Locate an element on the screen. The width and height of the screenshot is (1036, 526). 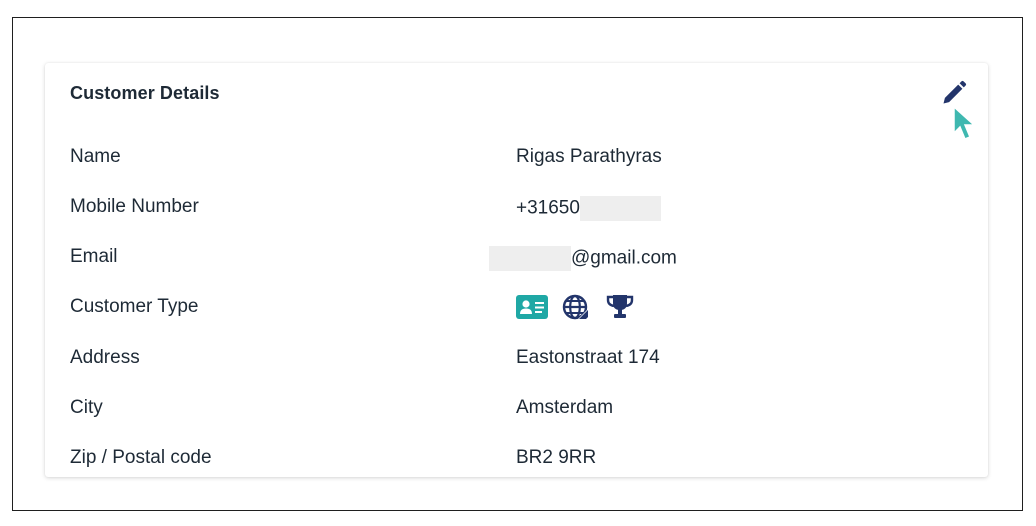
field-label-address: Address is located at coordinates (105, 357).